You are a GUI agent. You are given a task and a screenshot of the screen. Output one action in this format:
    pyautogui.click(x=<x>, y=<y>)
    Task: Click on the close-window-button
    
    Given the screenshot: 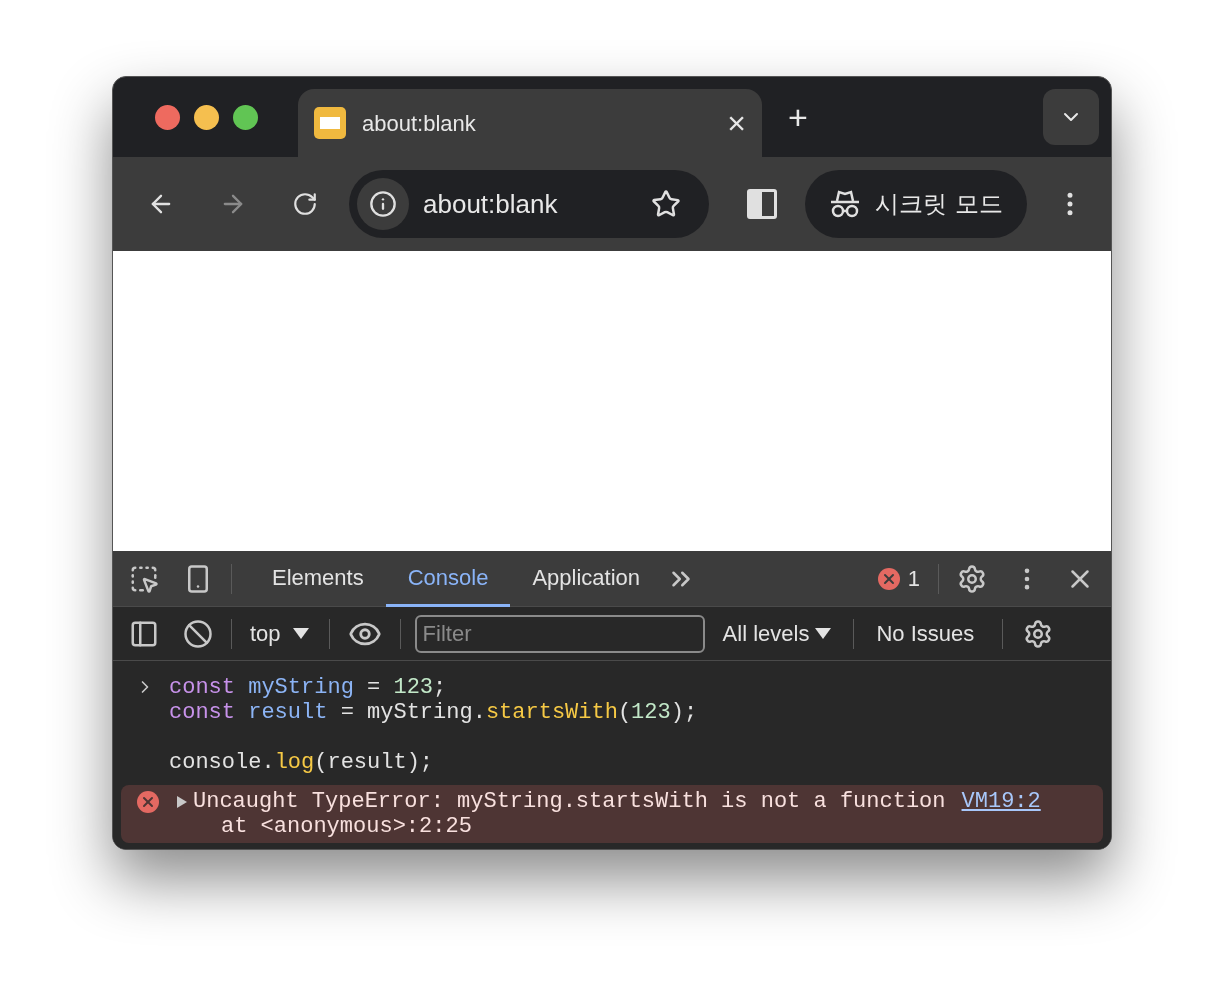 What is the action you would take?
    pyautogui.click(x=167, y=117)
    